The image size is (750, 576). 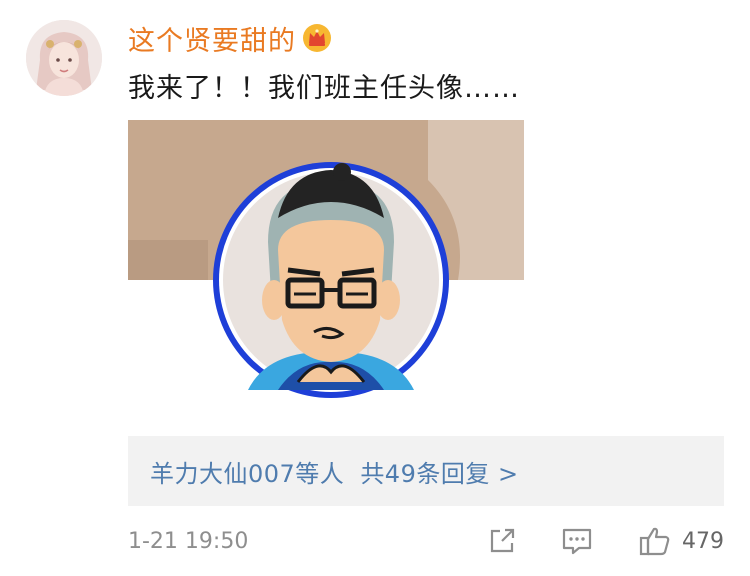 I want to click on comment-footer: 1-21 19:50 479, so click(x=426, y=541).